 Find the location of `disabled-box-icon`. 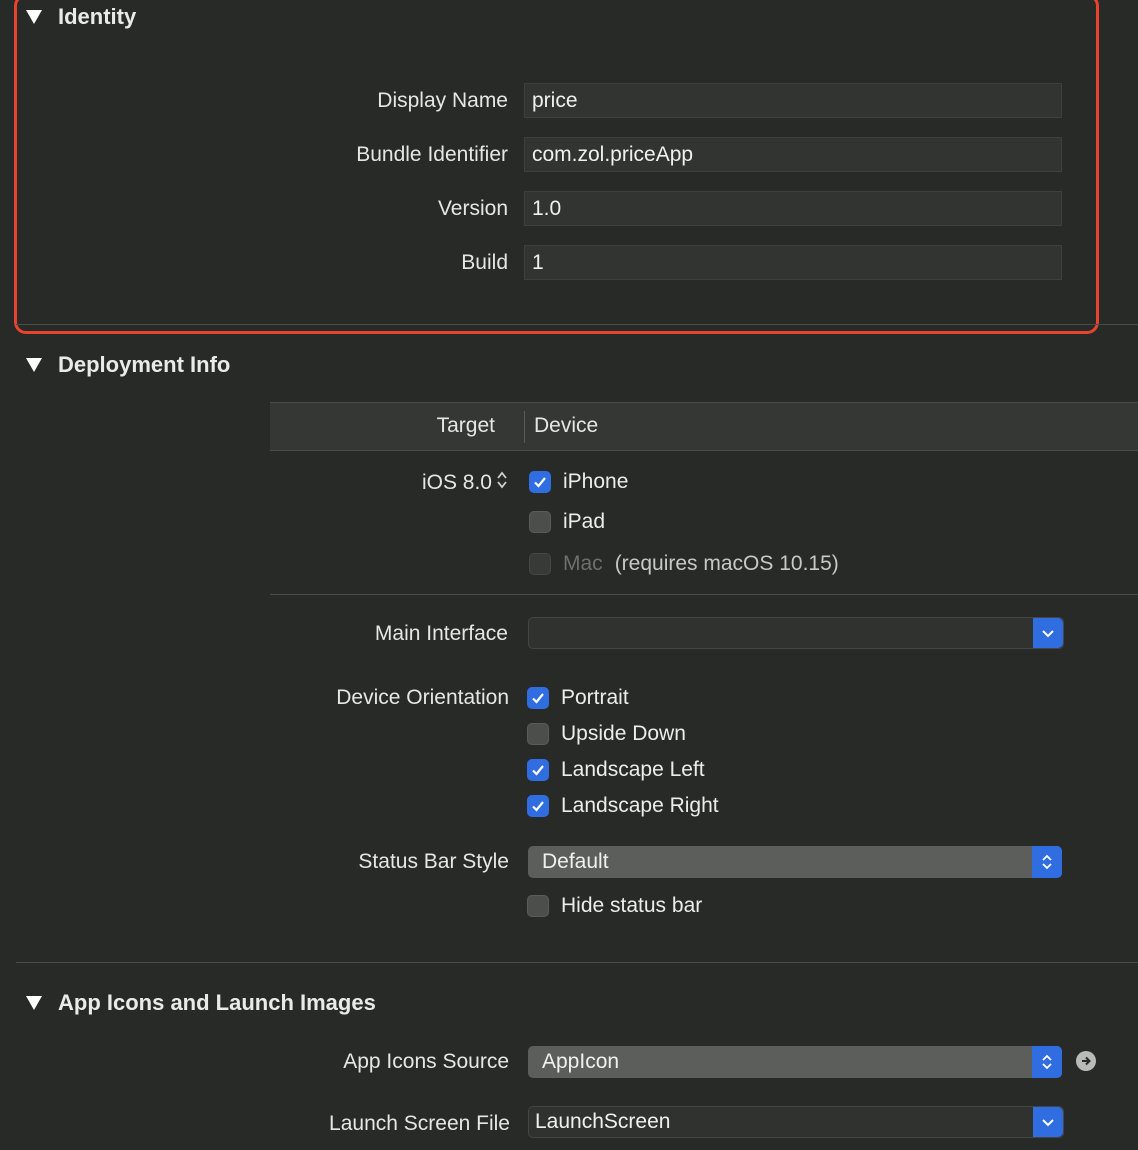

disabled-box-icon is located at coordinates (540, 564).